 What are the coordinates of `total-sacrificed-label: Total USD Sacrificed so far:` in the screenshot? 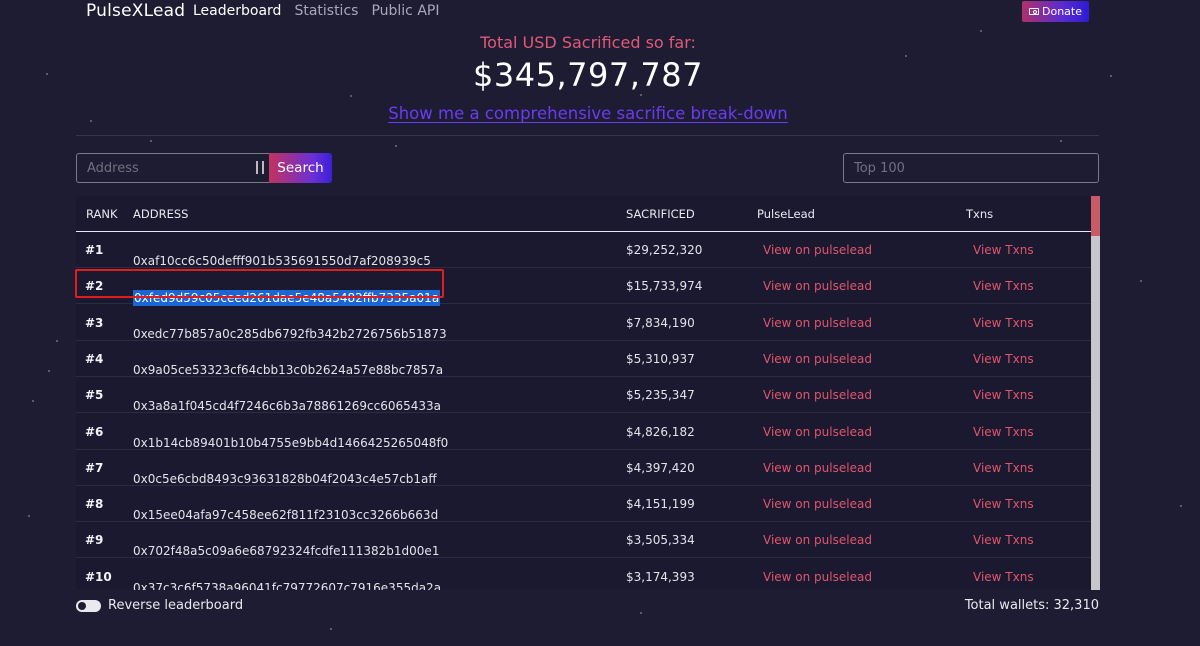 It's located at (588, 42).